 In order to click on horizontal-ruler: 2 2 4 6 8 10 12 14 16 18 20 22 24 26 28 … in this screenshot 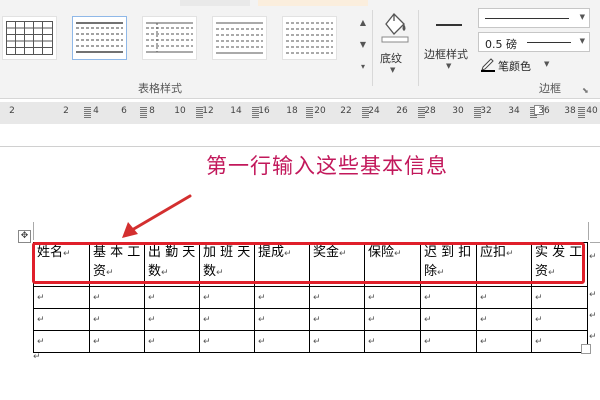, I will do `click(300, 113)`.